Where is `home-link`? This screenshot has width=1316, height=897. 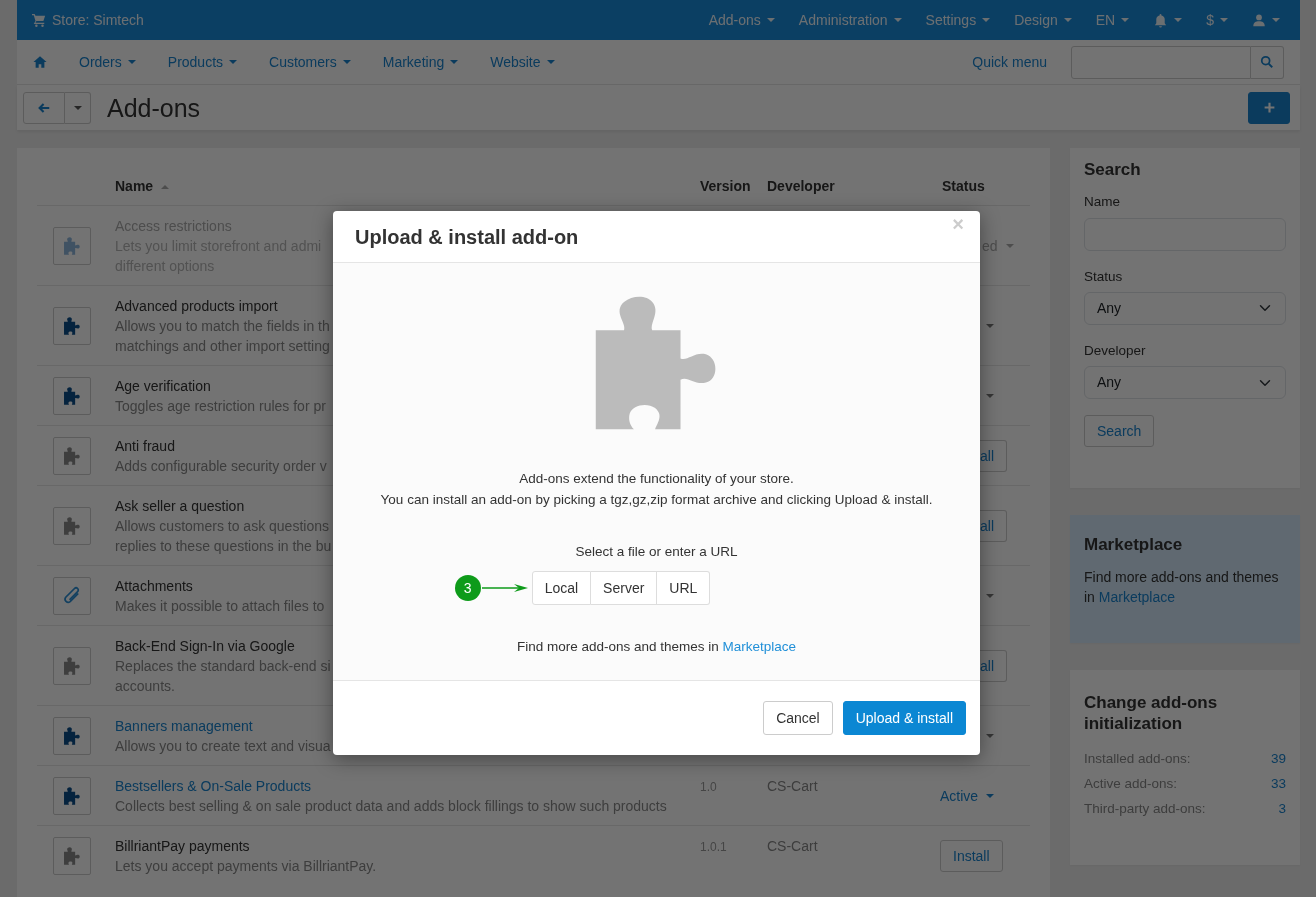 home-link is located at coordinates (40, 62).